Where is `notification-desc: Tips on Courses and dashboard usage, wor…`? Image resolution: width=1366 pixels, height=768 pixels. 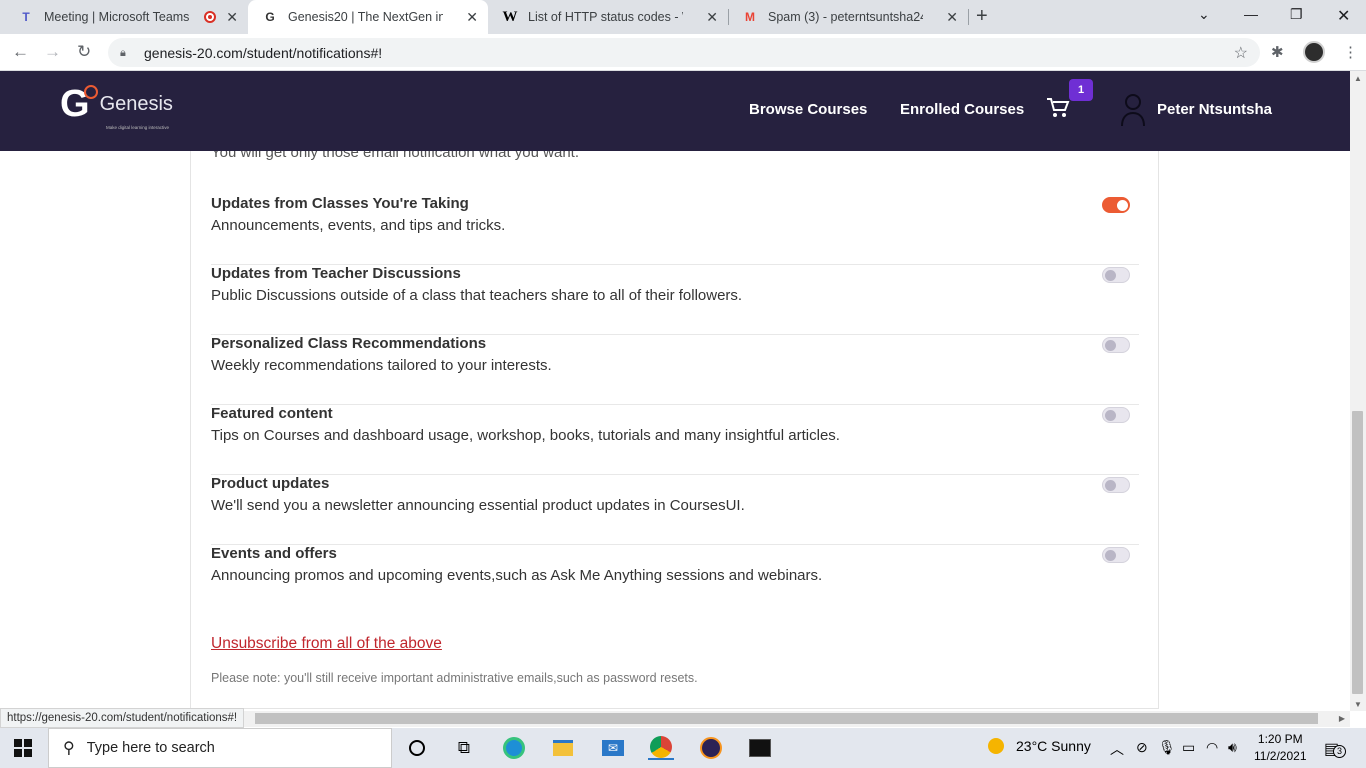
notification-desc: Tips on Courses and dashboard usage, wor… is located at coordinates (525, 435).